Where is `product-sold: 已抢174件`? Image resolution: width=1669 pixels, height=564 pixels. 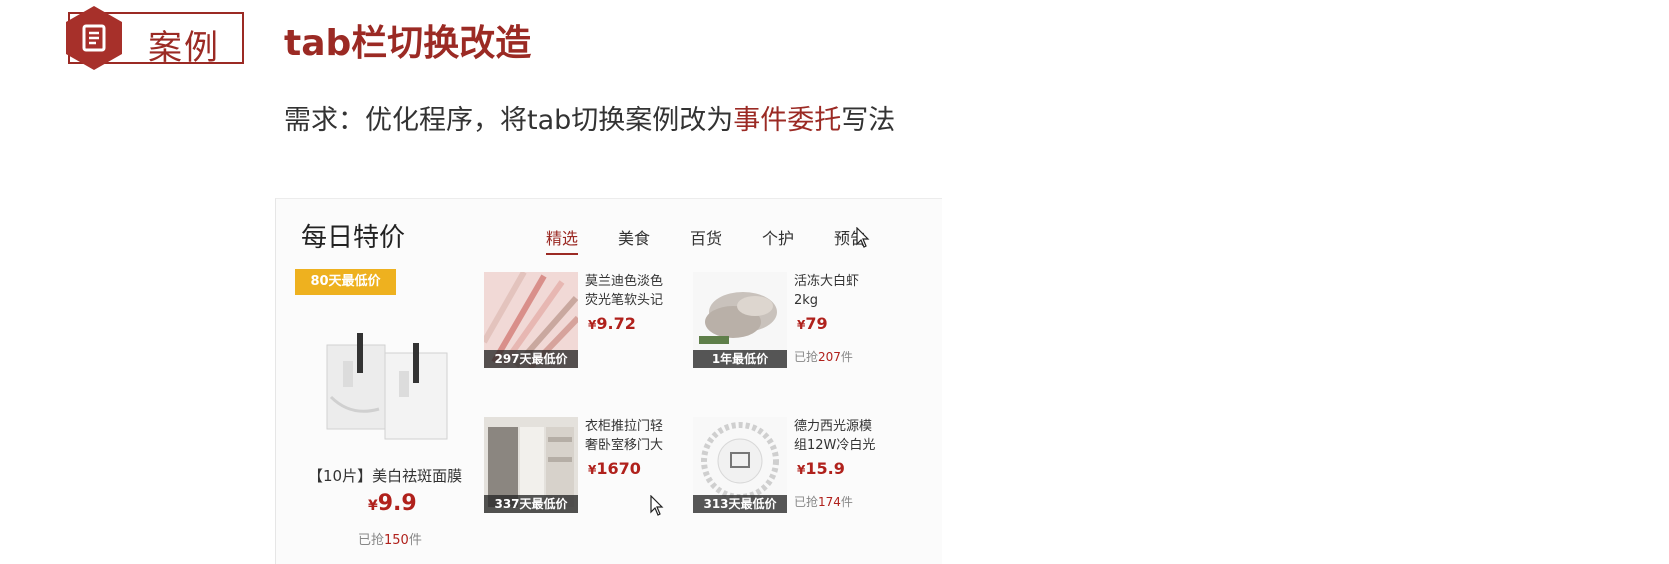 product-sold: 已抢174件 is located at coordinates (823, 502).